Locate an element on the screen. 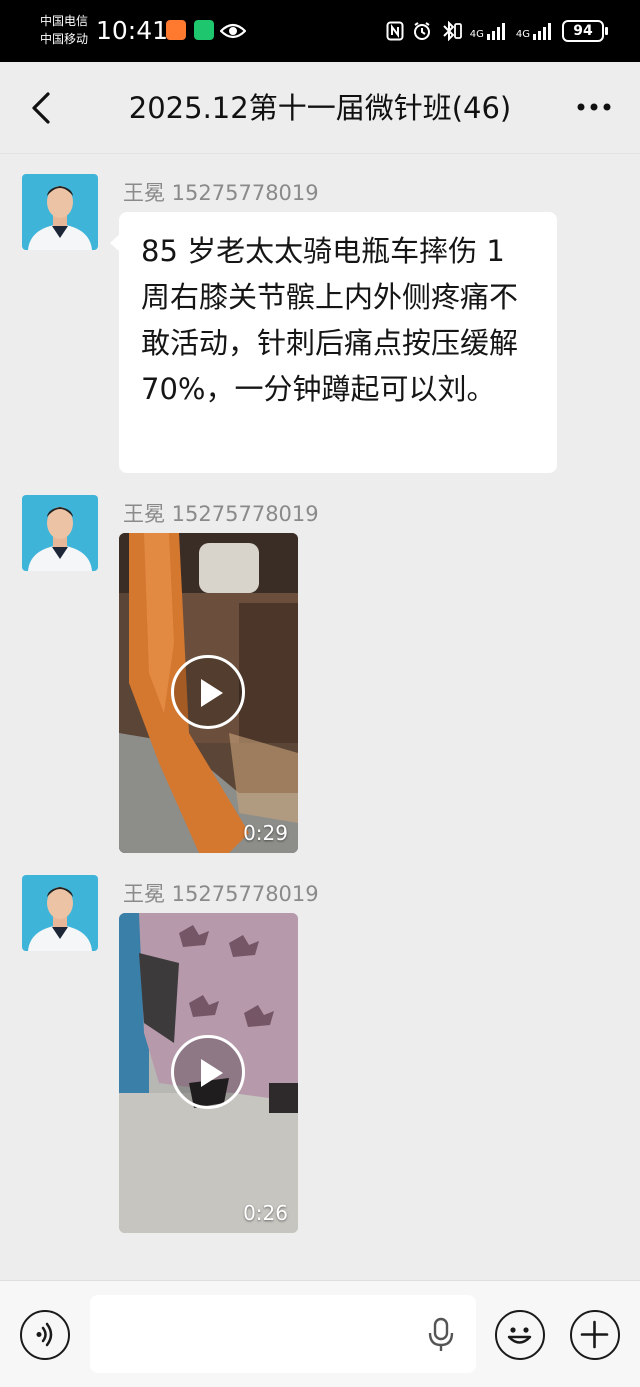 The height and width of the screenshot is (1387, 640). nfc-icon is located at coordinates (395, 31).